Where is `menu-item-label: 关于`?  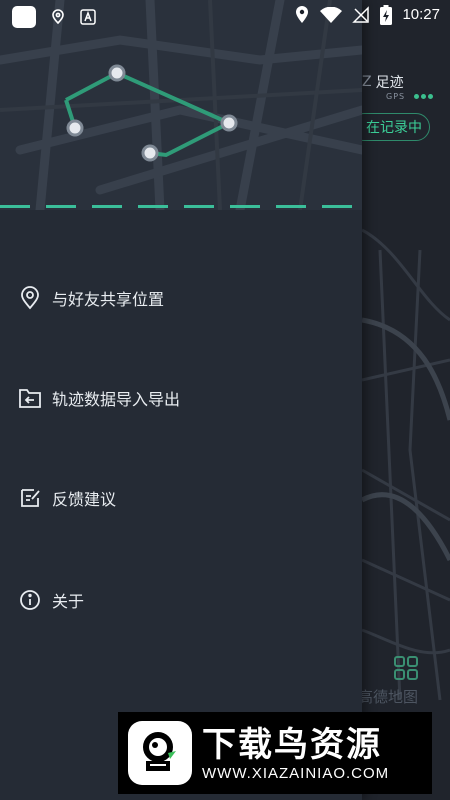
menu-item-label: 关于 is located at coordinates (68, 601).